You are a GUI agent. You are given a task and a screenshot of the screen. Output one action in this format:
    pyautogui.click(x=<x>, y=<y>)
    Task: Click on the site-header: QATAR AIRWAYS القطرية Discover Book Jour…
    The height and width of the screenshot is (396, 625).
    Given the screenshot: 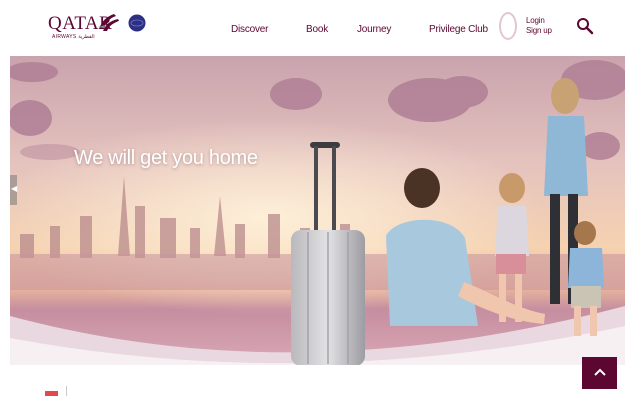 What is the action you would take?
    pyautogui.click(x=312, y=28)
    